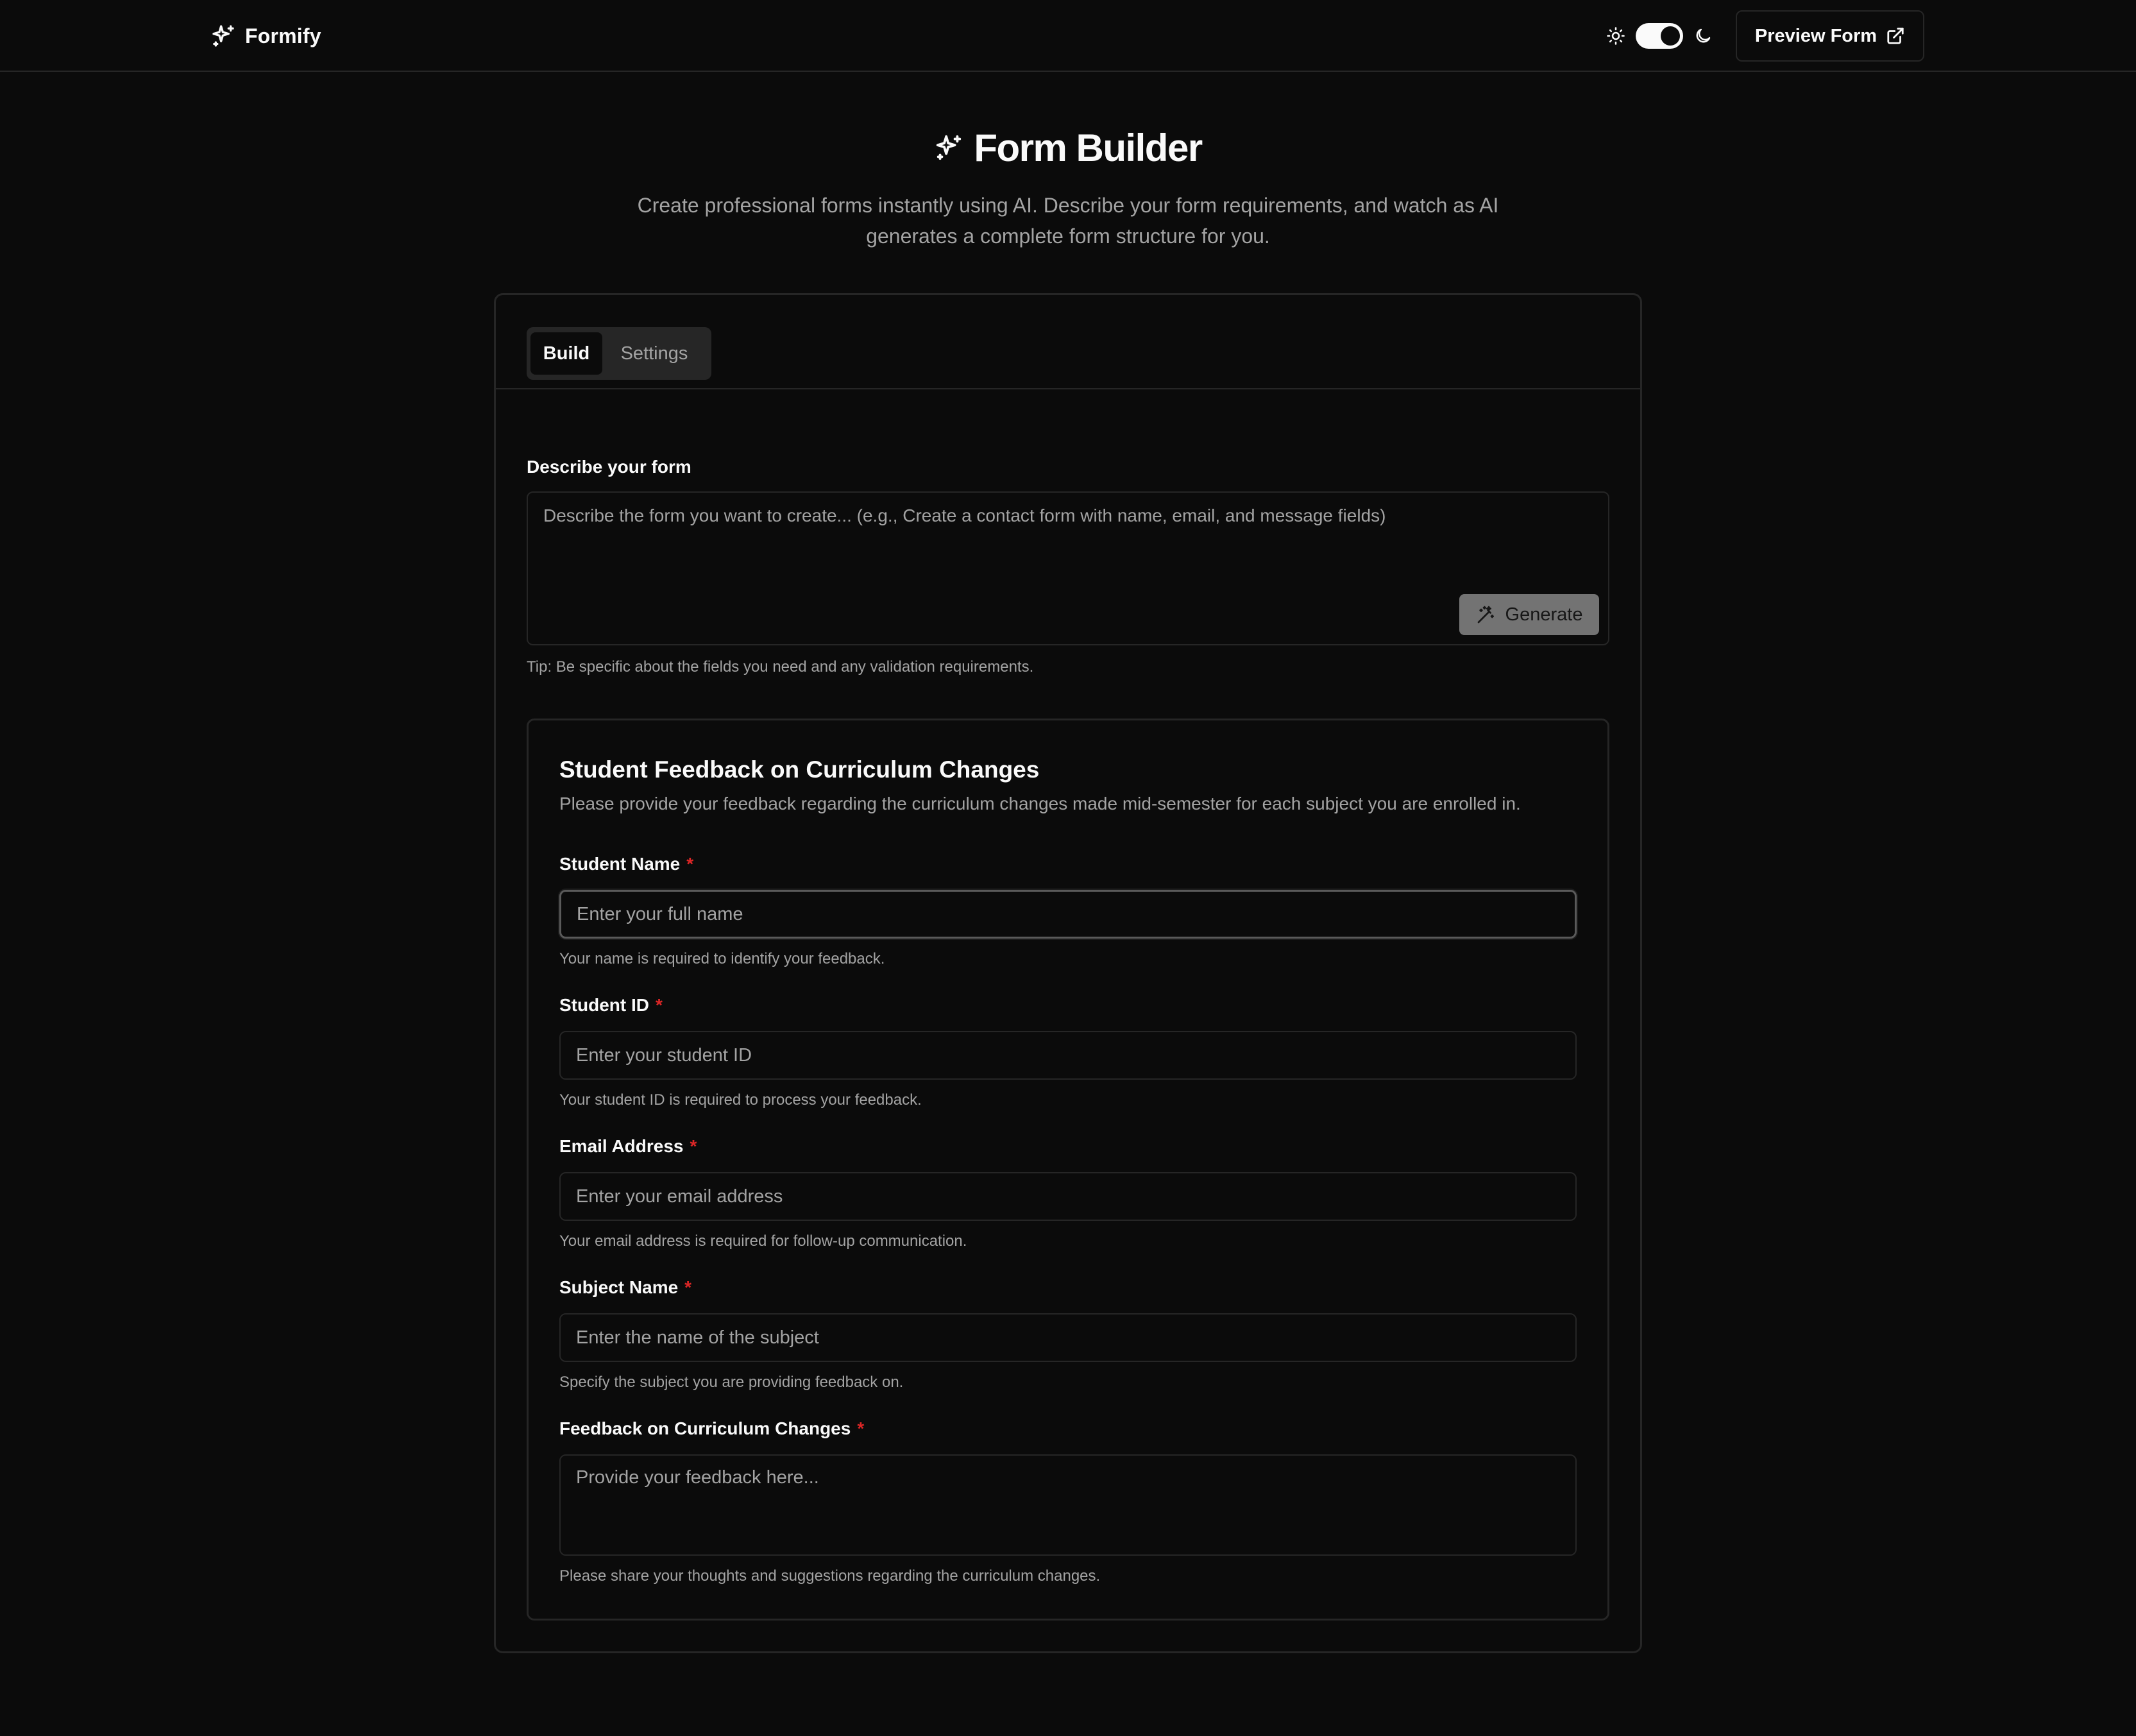 The height and width of the screenshot is (1736, 2136). What do you see at coordinates (799, 769) in the screenshot?
I see `form-title: Student Feedback on Curriculum Changes` at bounding box center [799, 769].